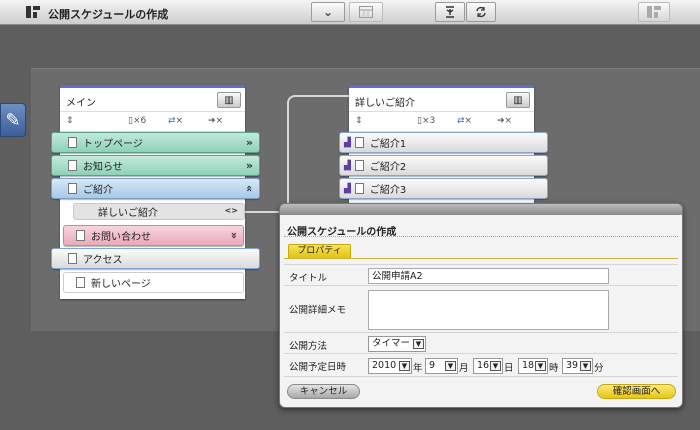 This screenshot has height=430, width=700. Describe the element at coordinates (443, 188) in the screenshot. I see `list-item-intro-3: ▟ ご紹介3` at that location.